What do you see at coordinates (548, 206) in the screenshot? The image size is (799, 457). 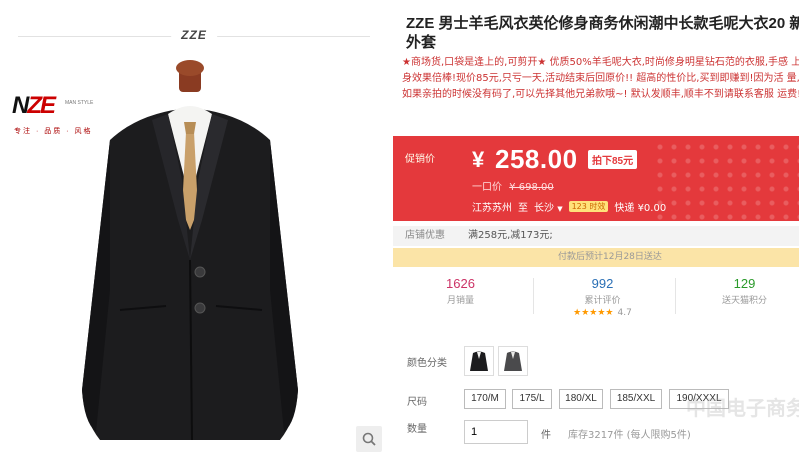 I see `ship-to-select: 长沙 ▼` at bounding box center [548, 206].